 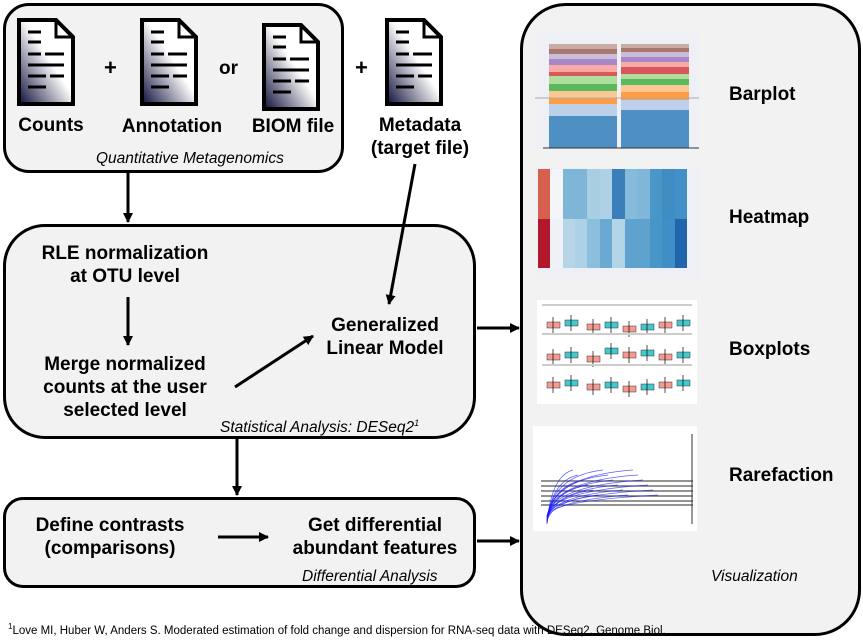 What do you see at coordinates (274, 361) in the screenshot?
I see `arrow-merge-to-glm` at bounding box center [274, 361].